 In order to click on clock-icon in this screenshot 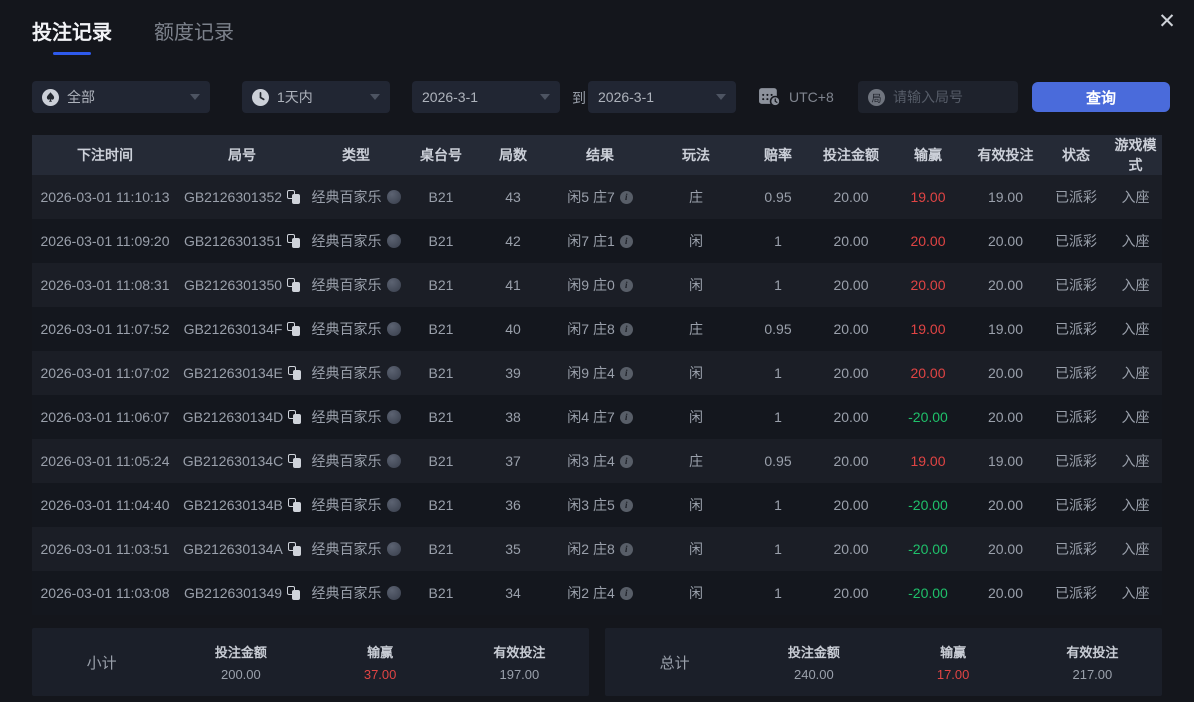, I will do `click(260, 97)`.